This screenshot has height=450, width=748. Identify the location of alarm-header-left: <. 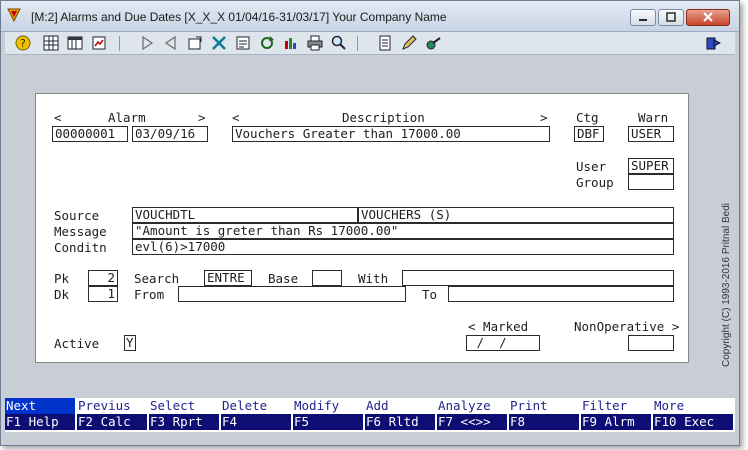
(58, 117).